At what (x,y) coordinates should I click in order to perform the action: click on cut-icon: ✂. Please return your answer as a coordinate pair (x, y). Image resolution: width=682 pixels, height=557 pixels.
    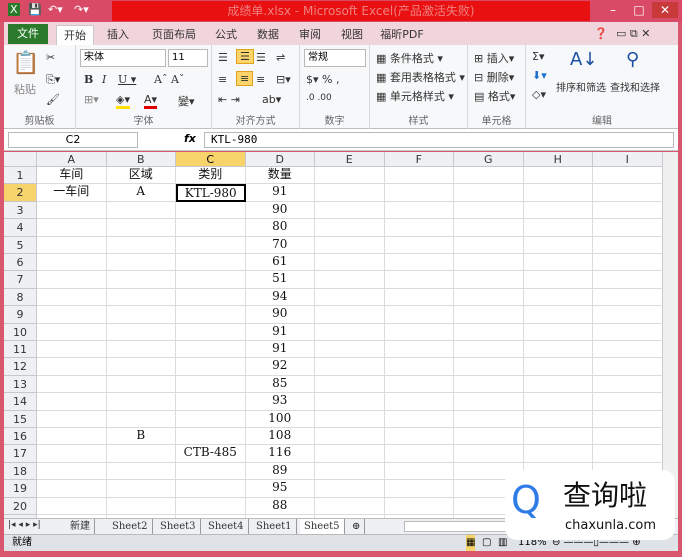
    Looking at the image, I should click on (50, 57).